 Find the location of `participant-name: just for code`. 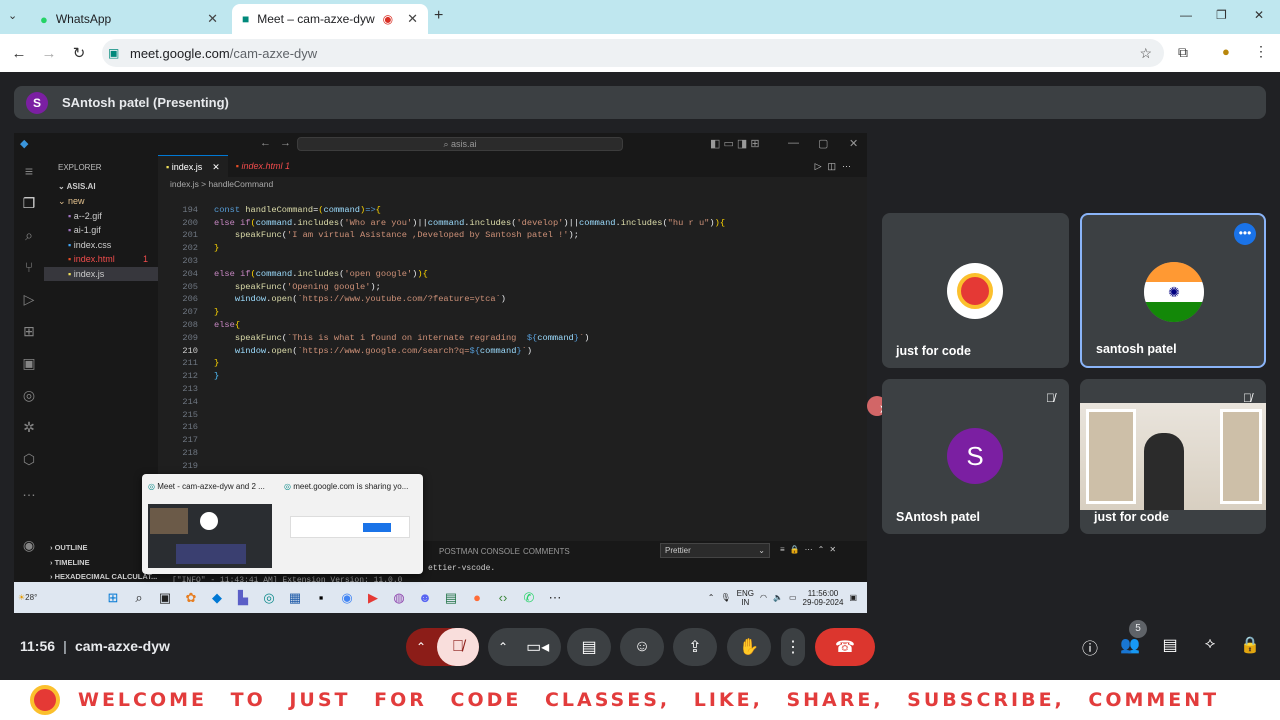

participant-name: just for code is located at coordinates (934, 351).